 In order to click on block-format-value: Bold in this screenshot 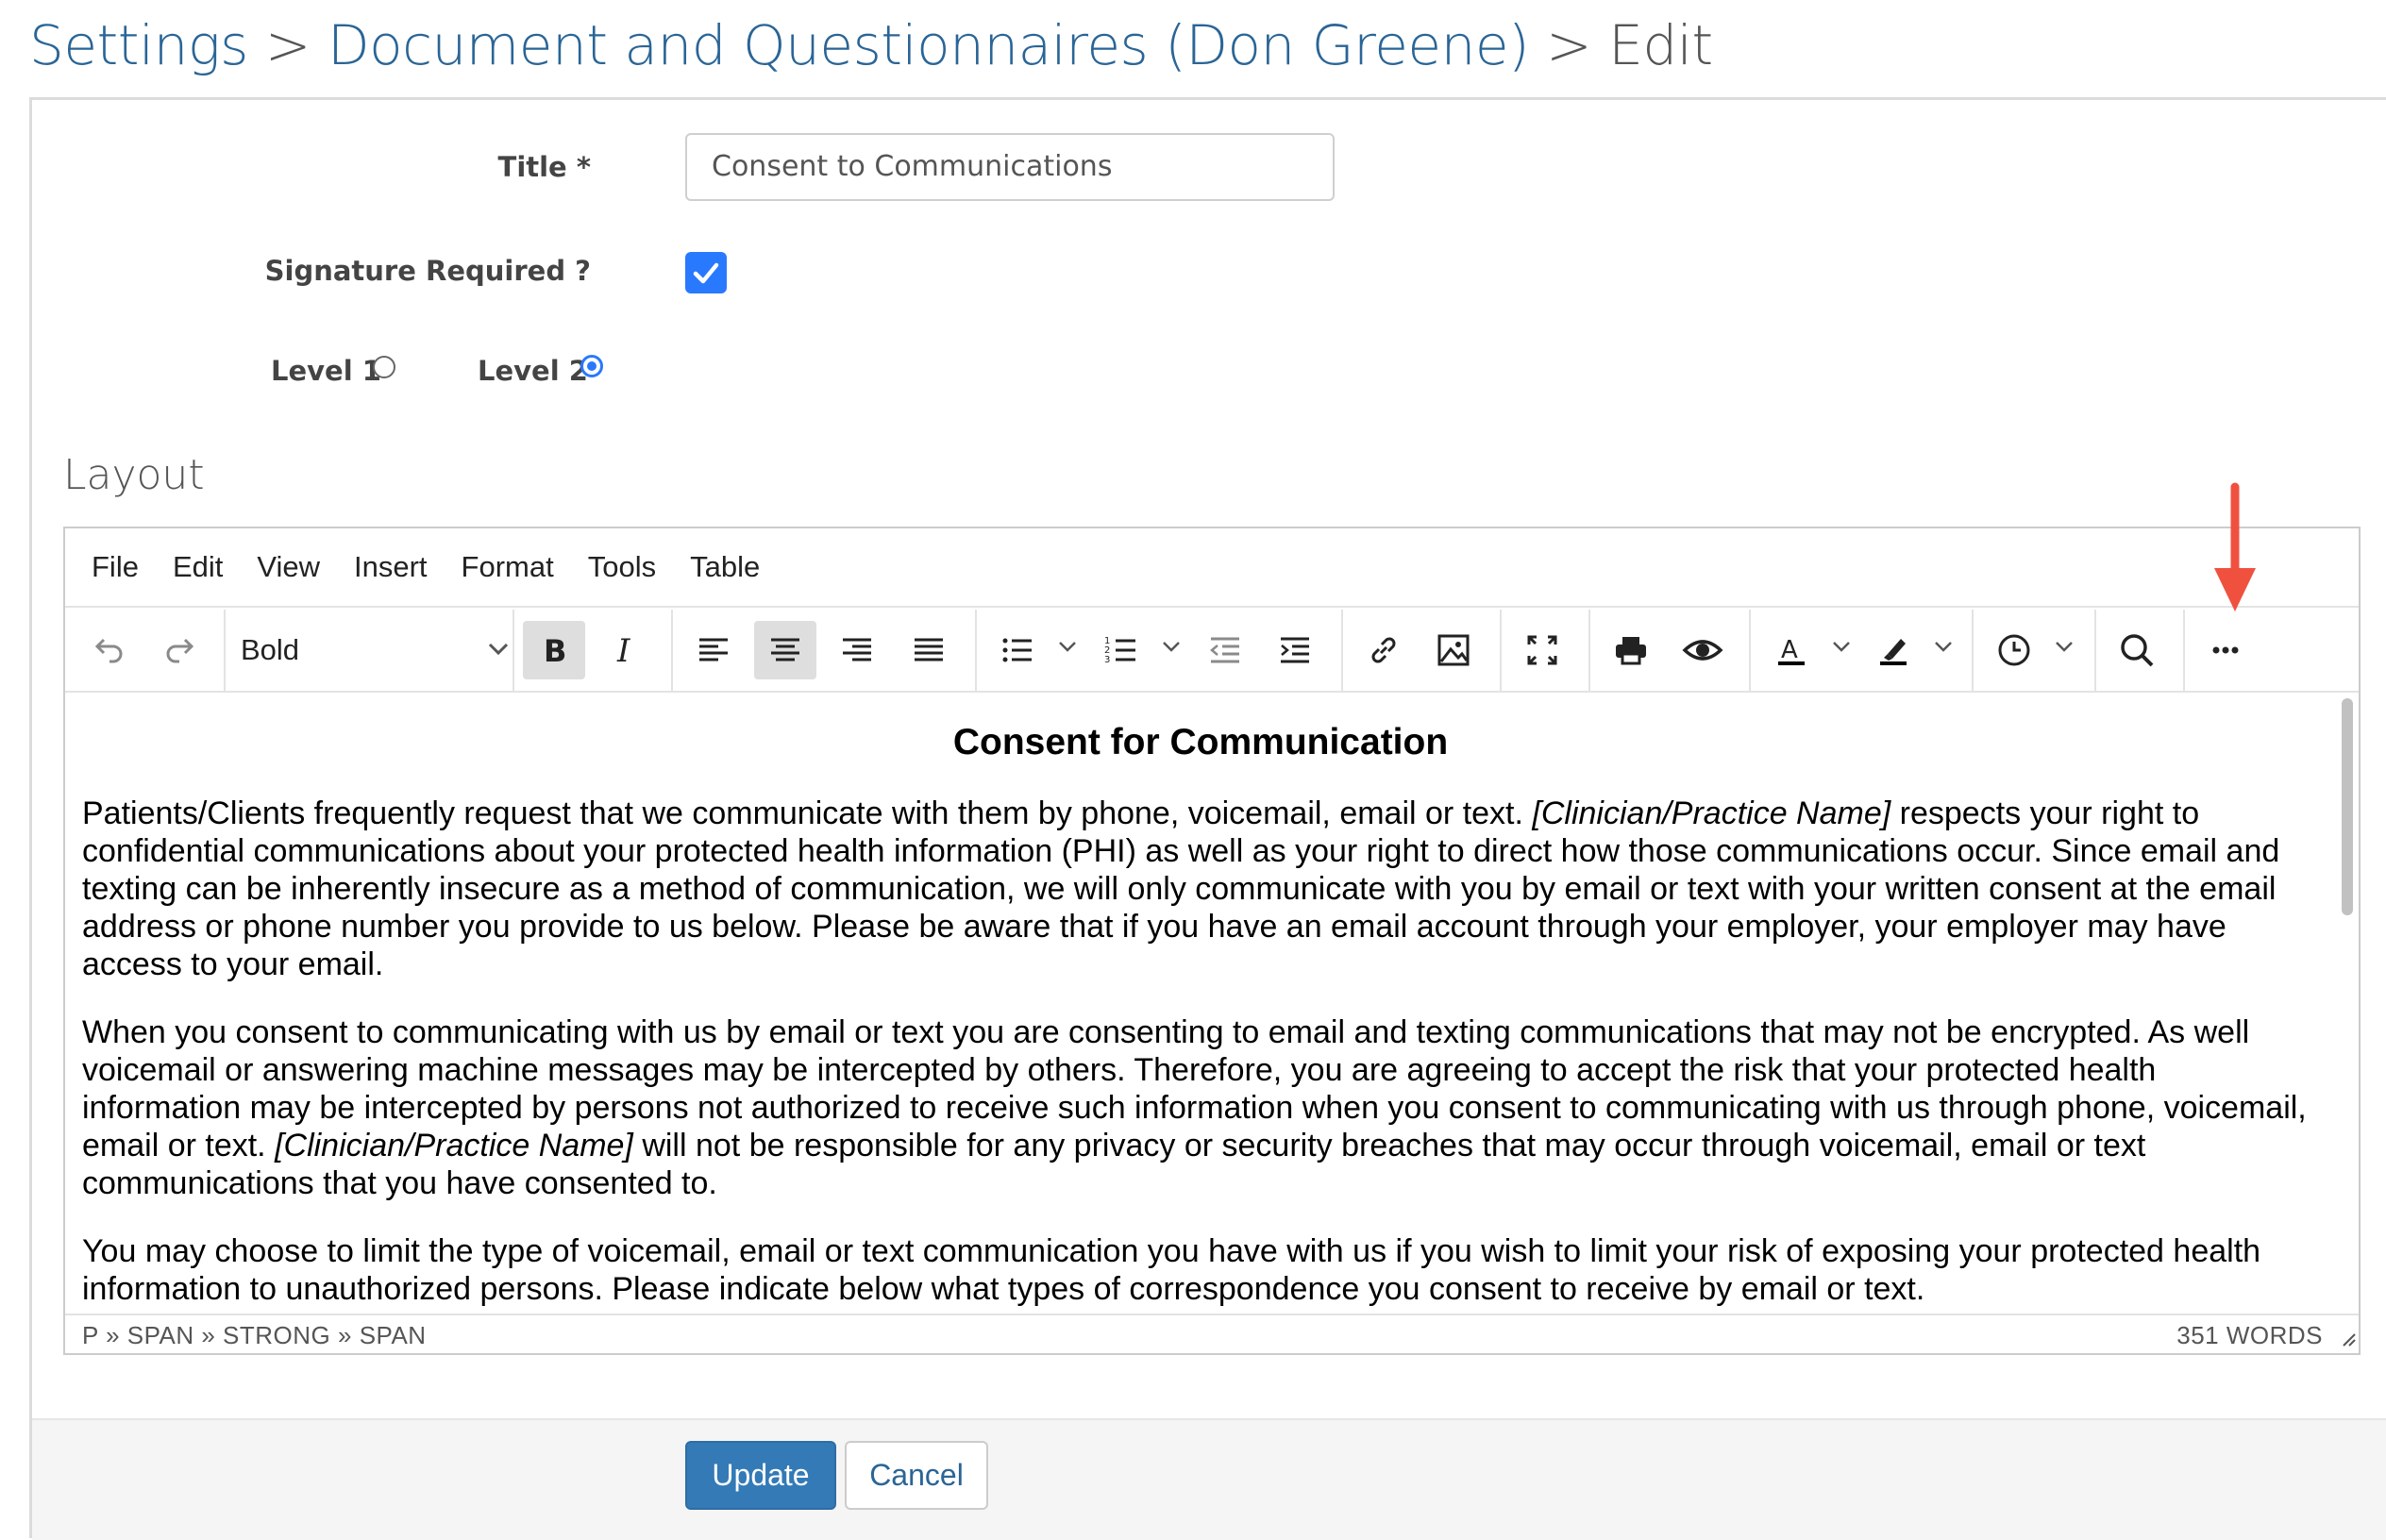, I will do `click(270, 649)`.